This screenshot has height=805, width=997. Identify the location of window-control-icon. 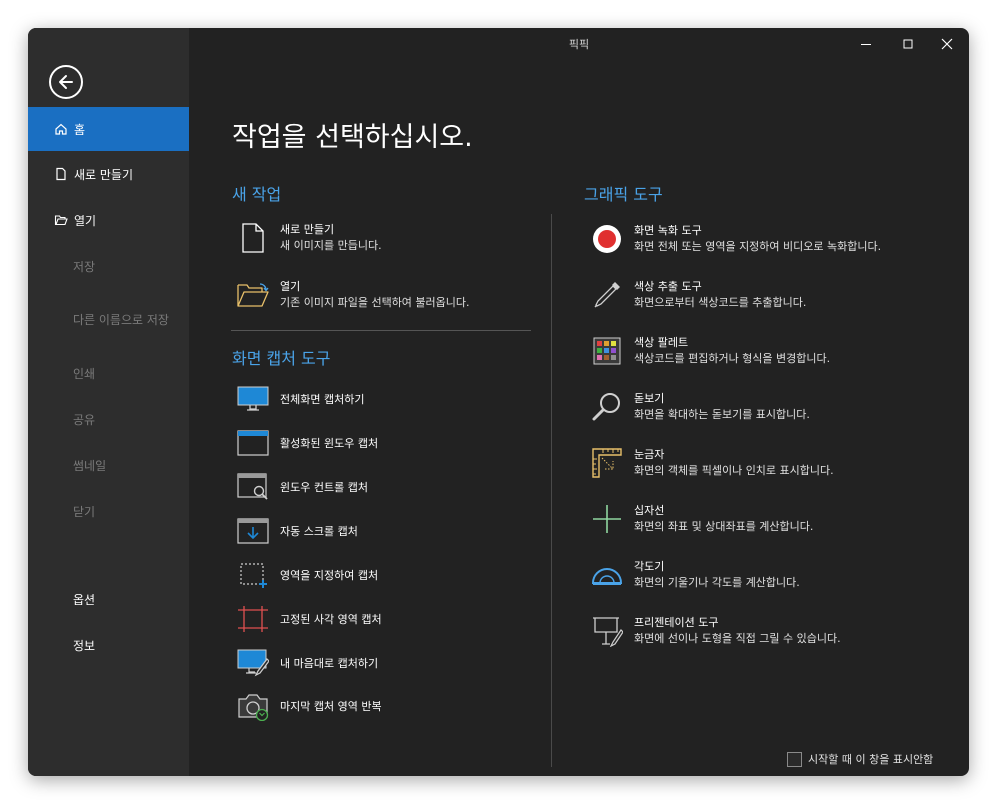
(252, 486).